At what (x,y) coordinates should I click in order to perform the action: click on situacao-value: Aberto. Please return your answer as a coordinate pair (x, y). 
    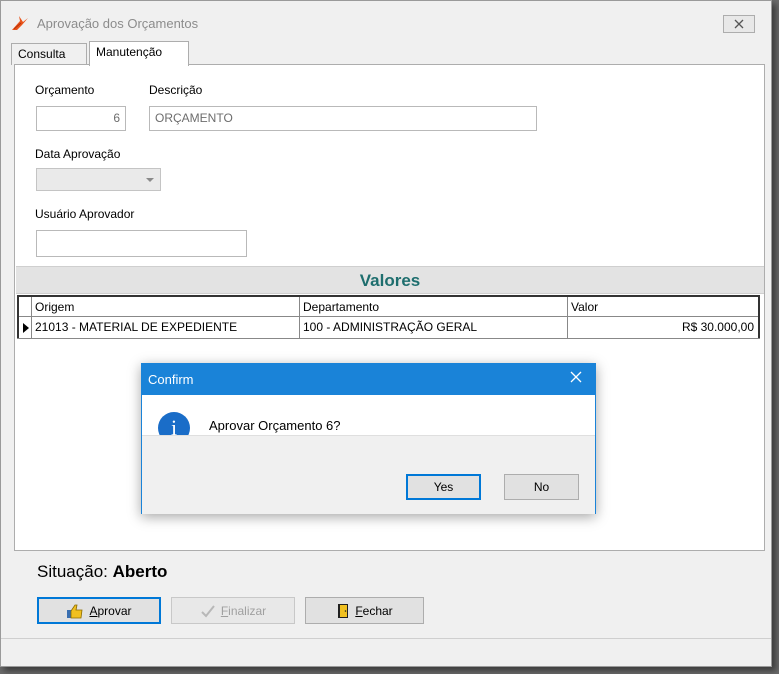
    Looking at the image, I should click on (140, 571).